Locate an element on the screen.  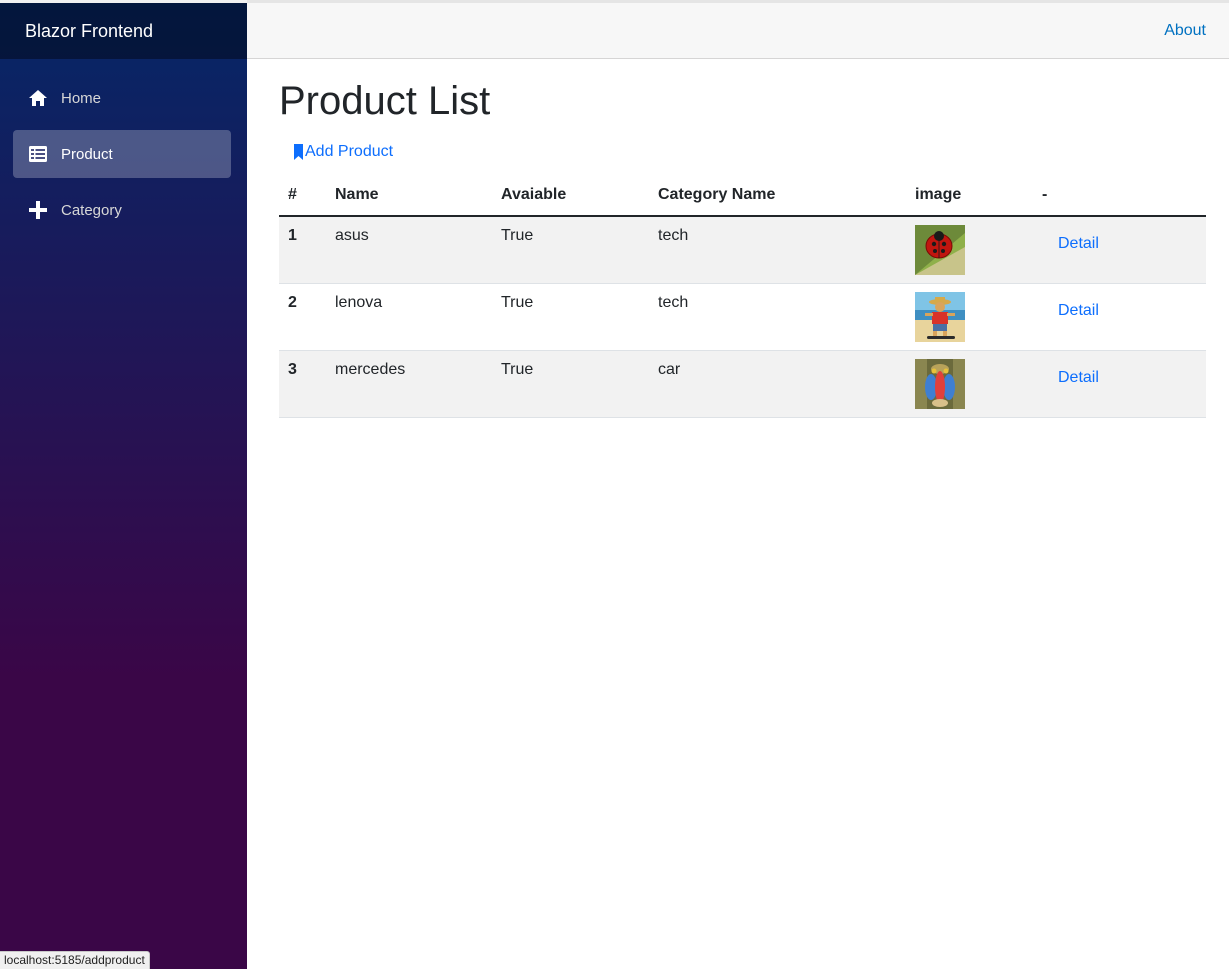
cell-name: mercedes is located at coordinates (409, 384).